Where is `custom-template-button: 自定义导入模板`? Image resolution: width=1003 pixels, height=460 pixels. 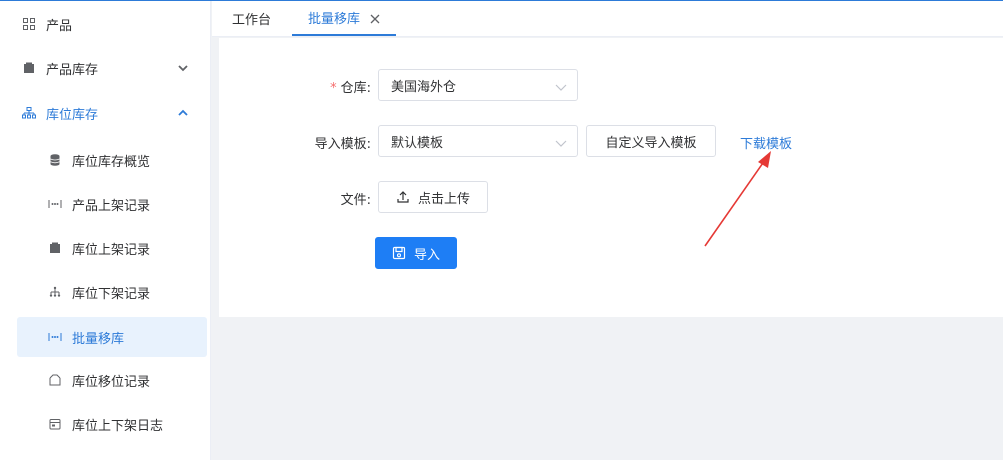
custom-template-button: 自定义导入模板 is located at coordinates (651, 141).